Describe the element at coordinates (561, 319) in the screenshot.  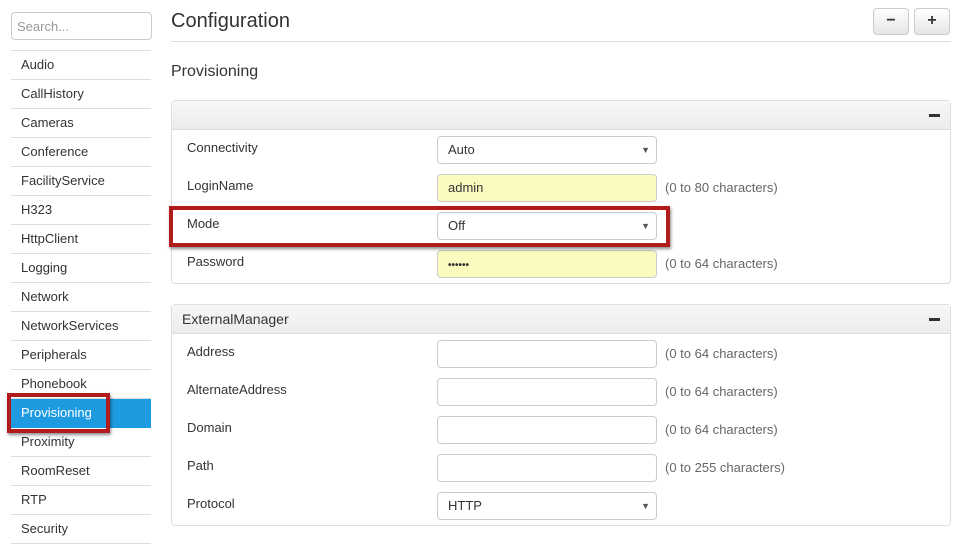
I see `panel-header: ExternalManager` at that location.